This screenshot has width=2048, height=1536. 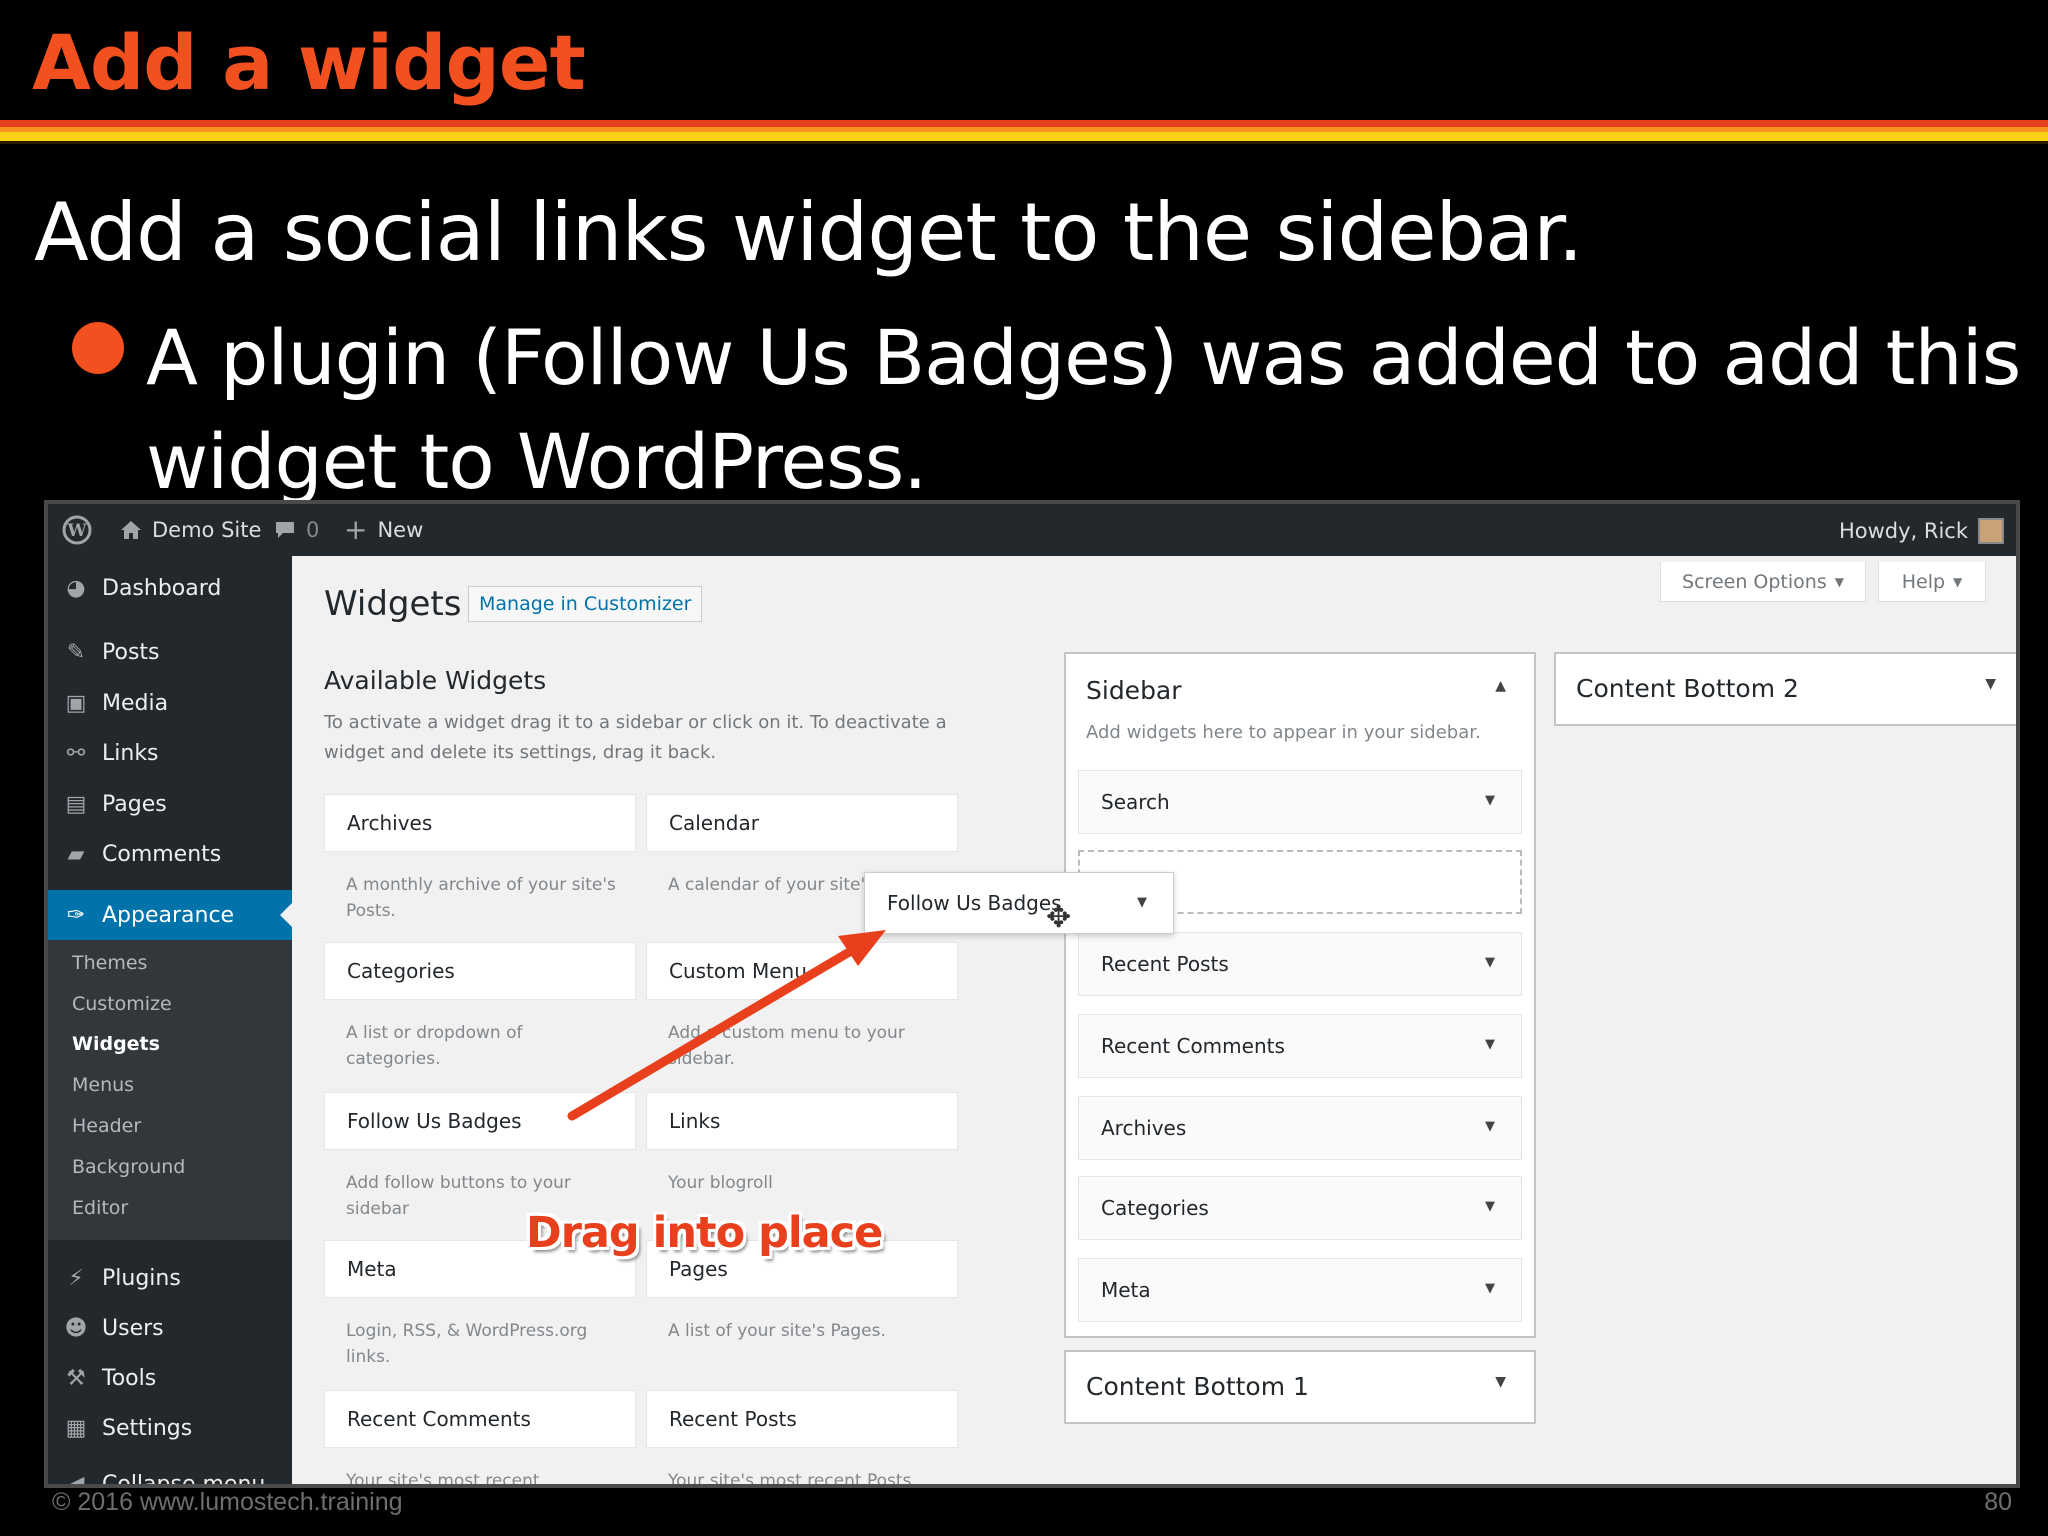 What do you see at coordinates (481, 898) in the screenshot?
I see `widget-description: A monthly archive of your site's Posts.` at bounding box center [481, 898].